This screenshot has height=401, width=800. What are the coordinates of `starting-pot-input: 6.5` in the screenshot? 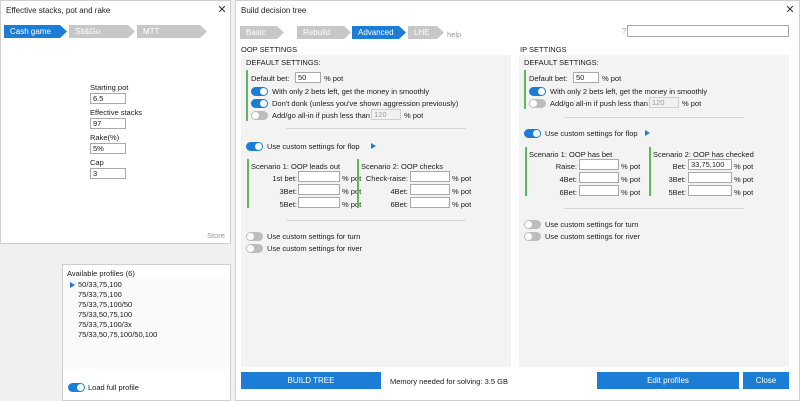 It's located at (108, 98).